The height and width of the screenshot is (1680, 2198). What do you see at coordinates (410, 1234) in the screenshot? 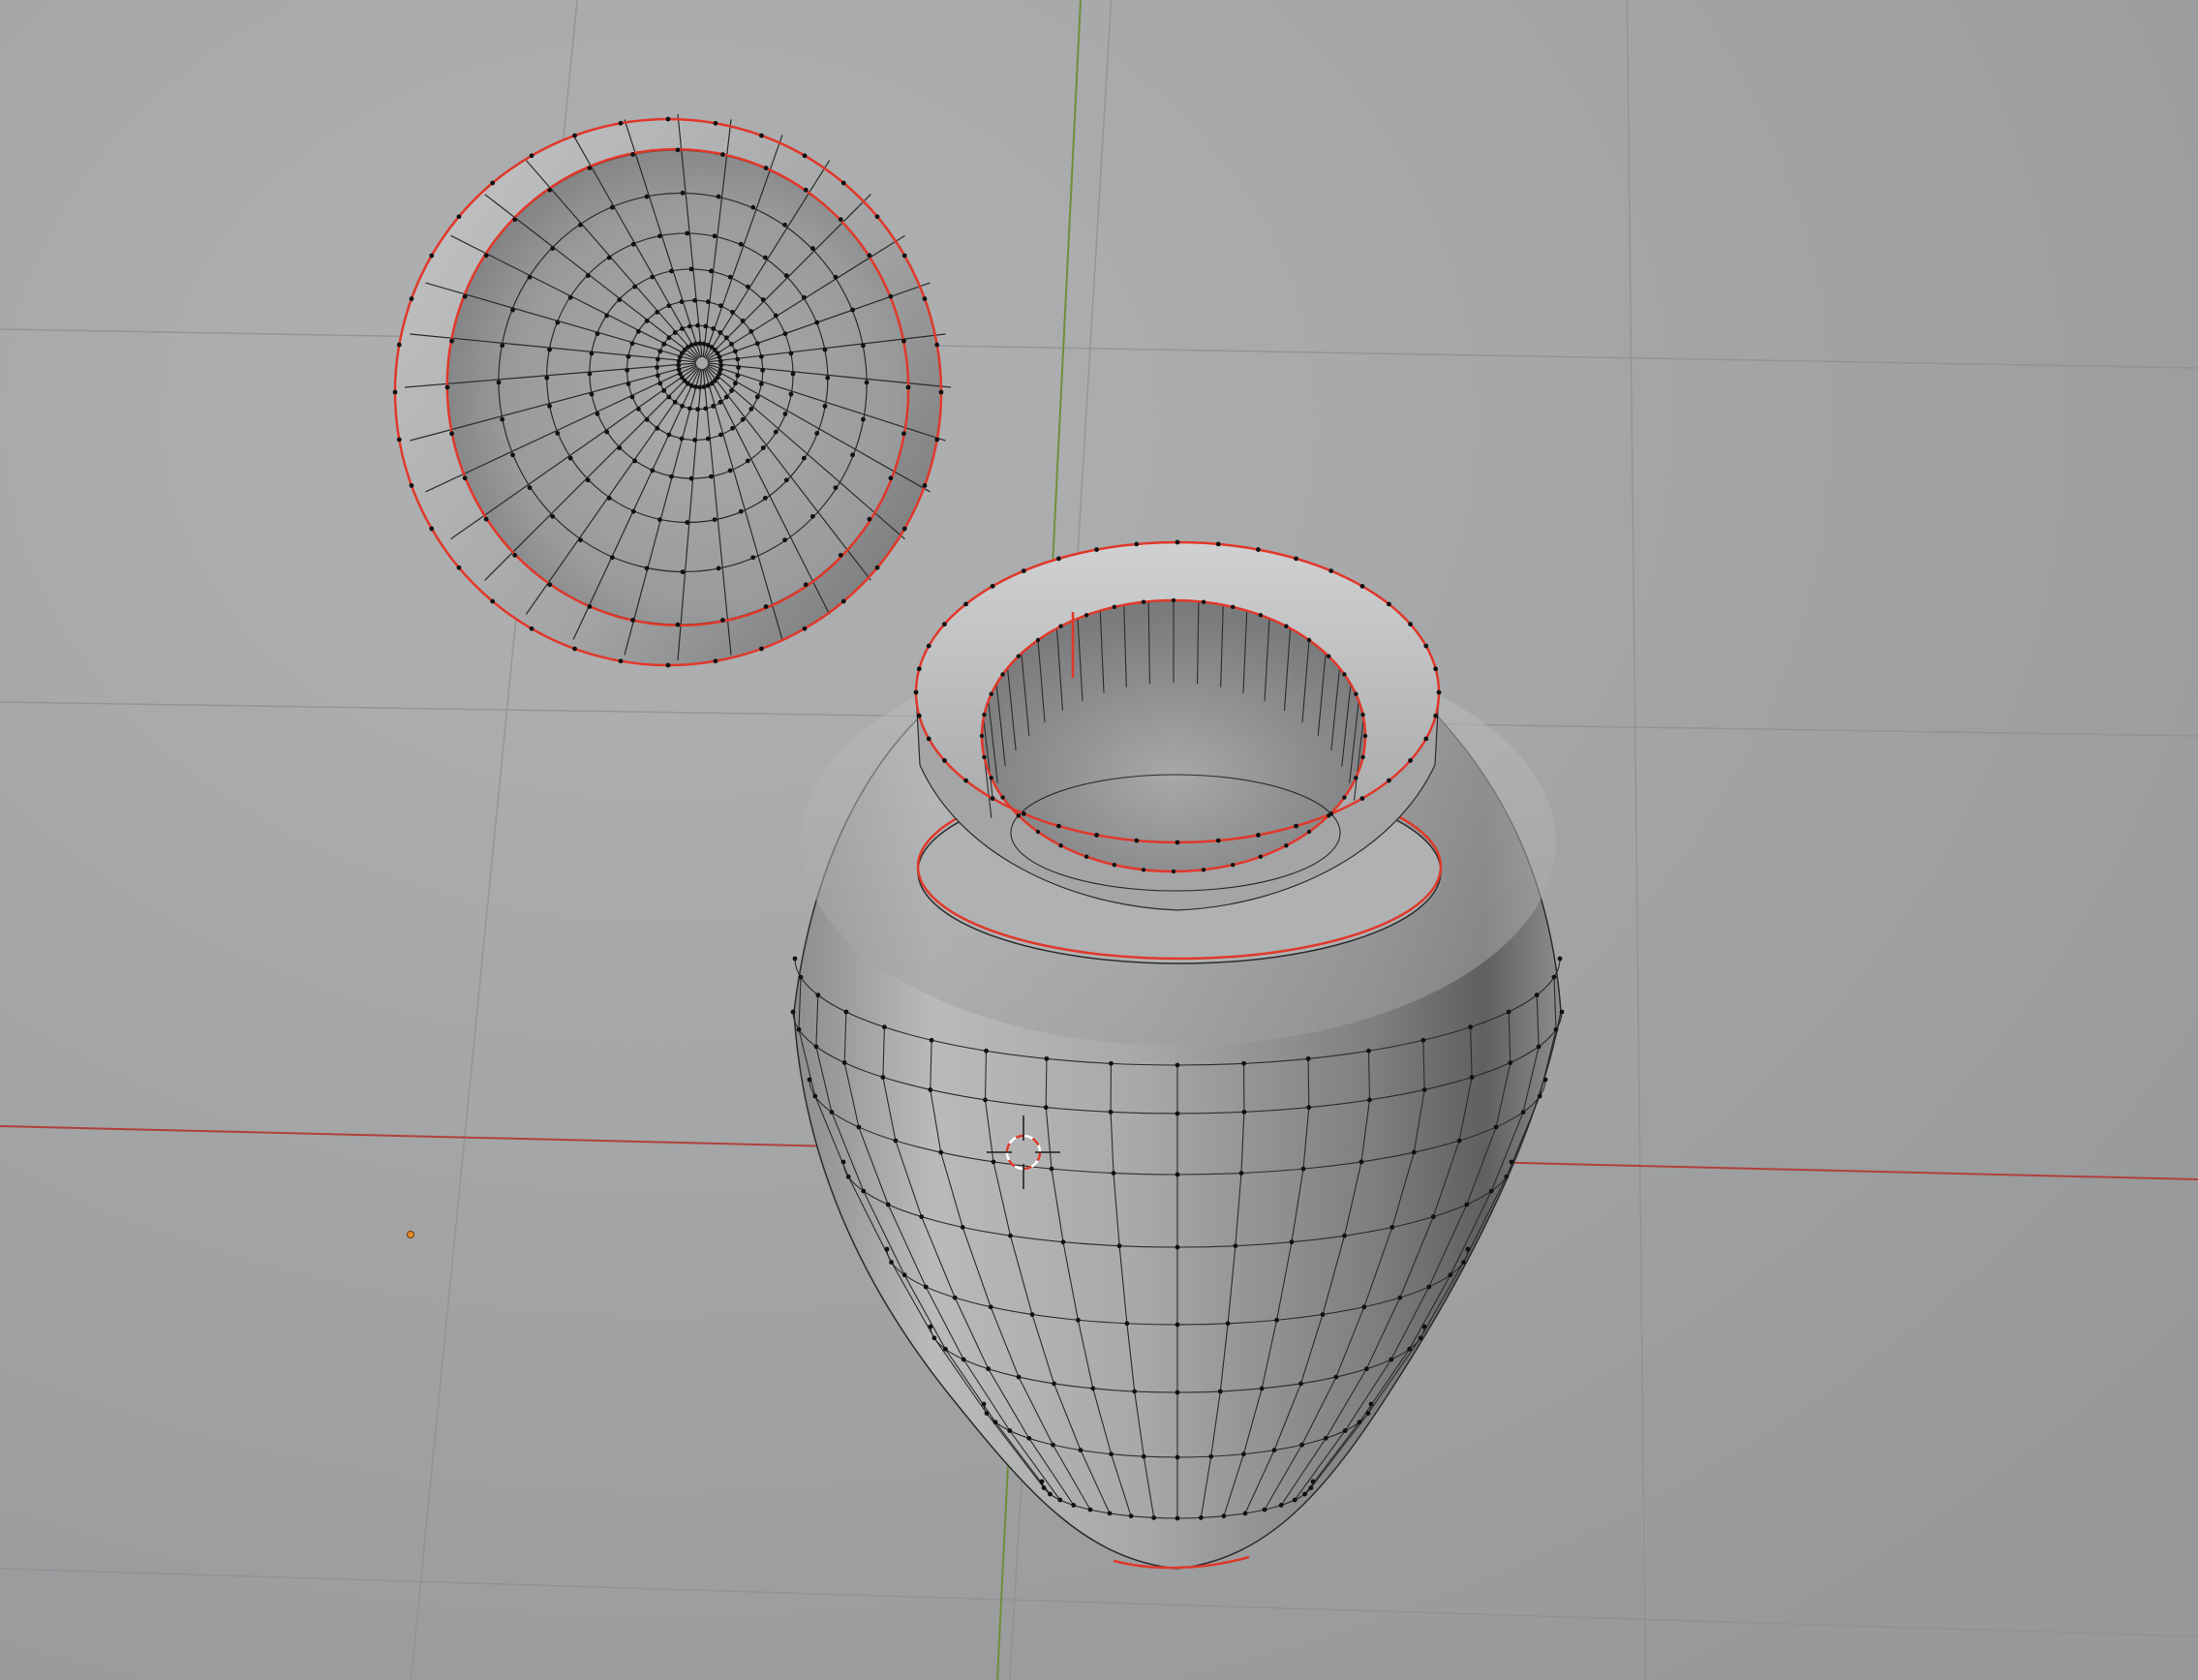
I see `object-origin-icon` at bounding box center [410, 1234].